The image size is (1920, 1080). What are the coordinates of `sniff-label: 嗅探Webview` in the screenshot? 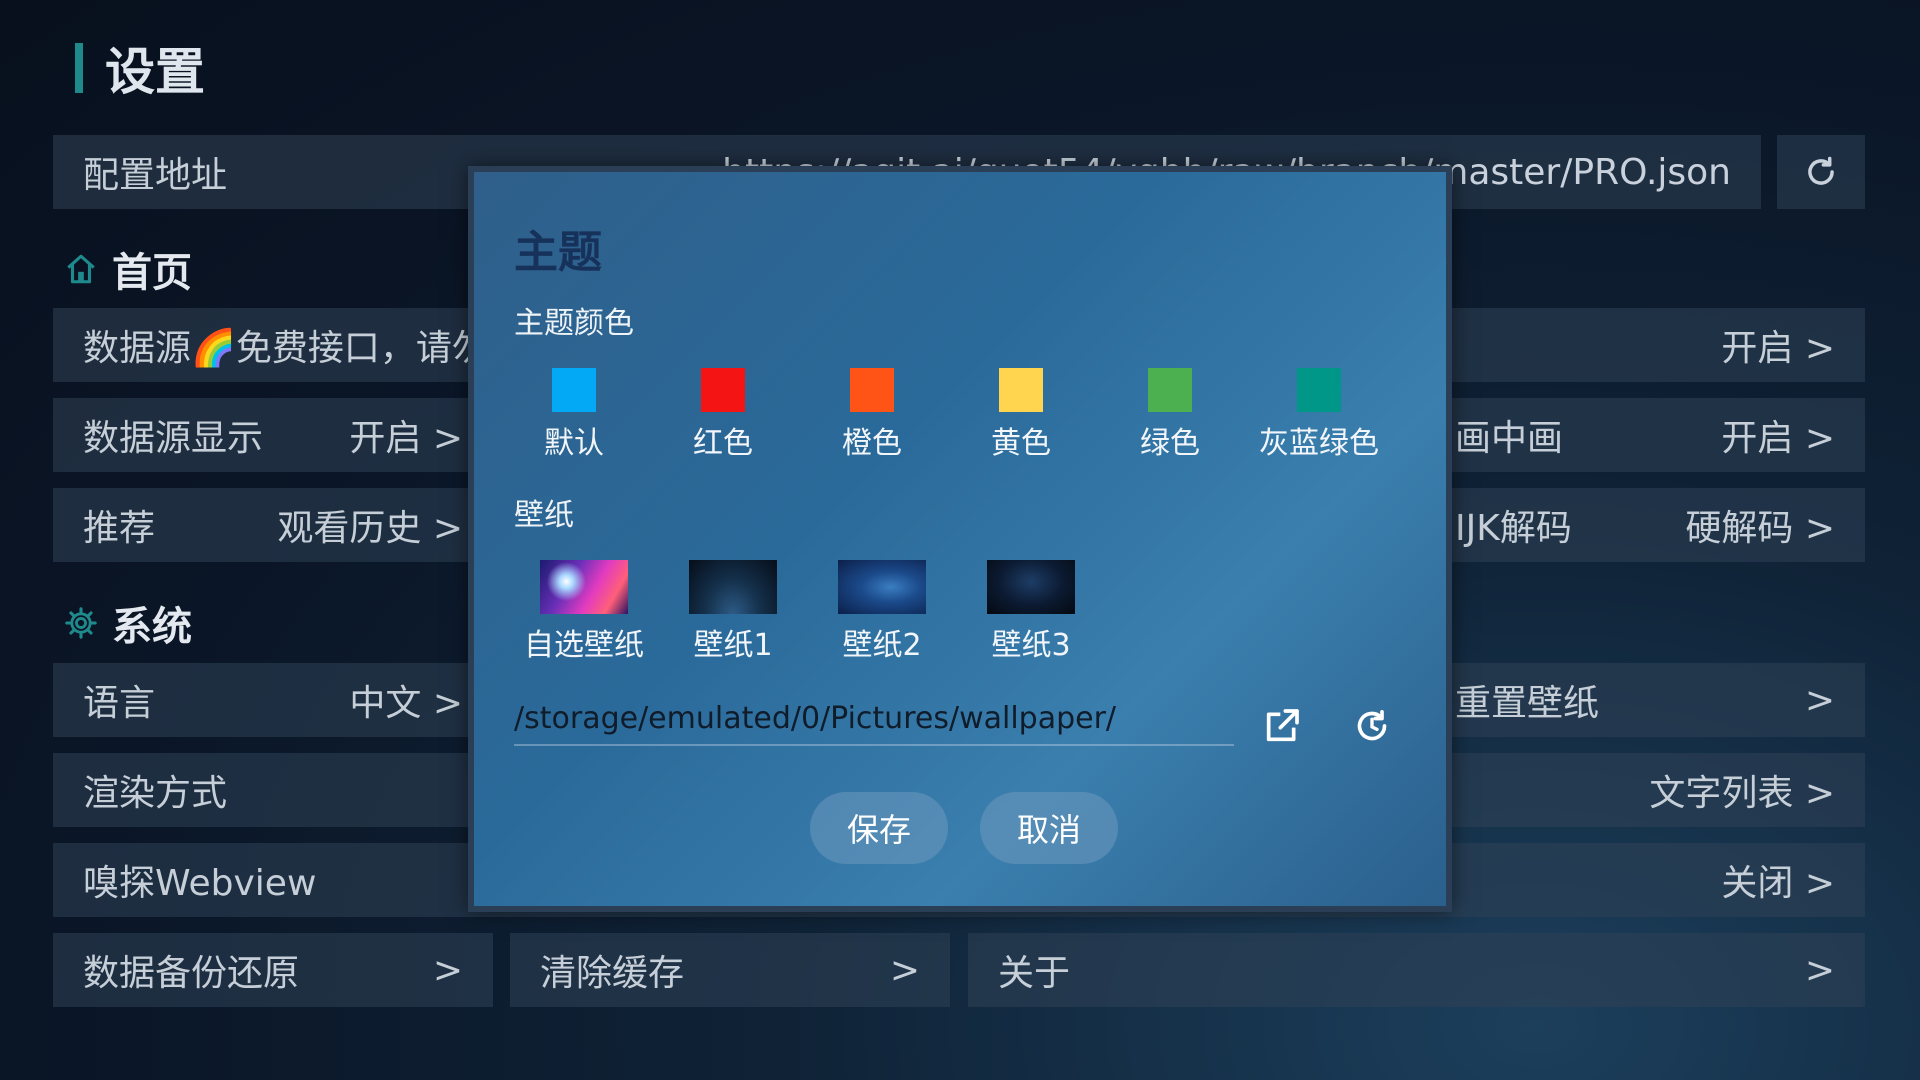 It's located at (200, 883).